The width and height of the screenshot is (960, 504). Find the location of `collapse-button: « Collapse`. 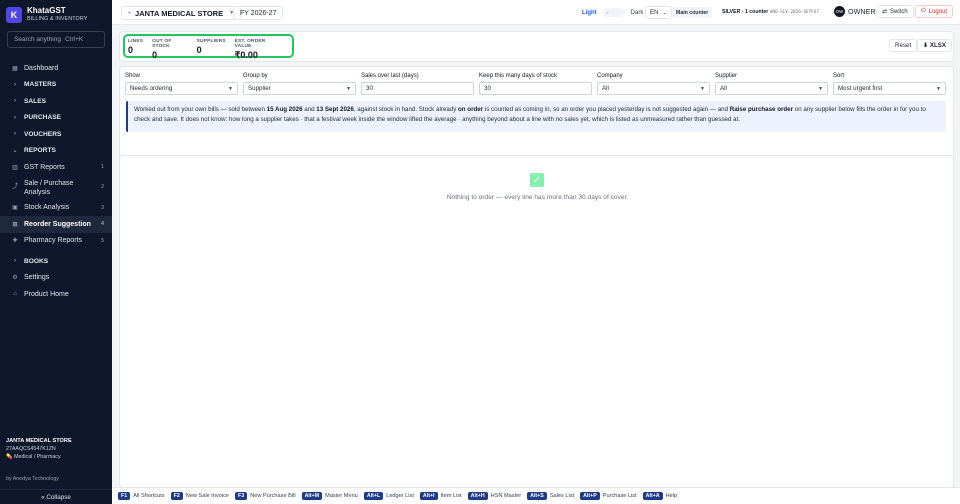

collapse-button: « Collapse is located at coordinates (56, 496).